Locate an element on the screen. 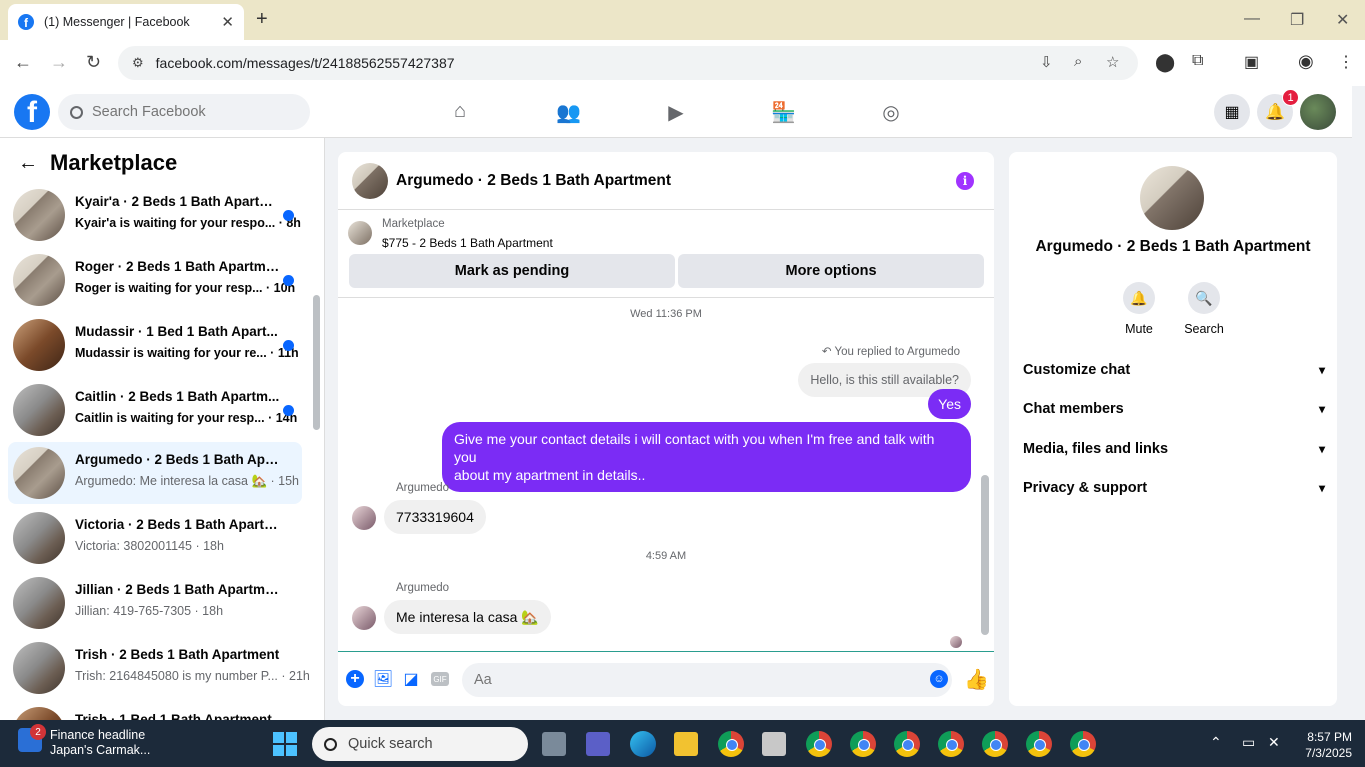  plus-icon: + is located at coordinates (355, 679).